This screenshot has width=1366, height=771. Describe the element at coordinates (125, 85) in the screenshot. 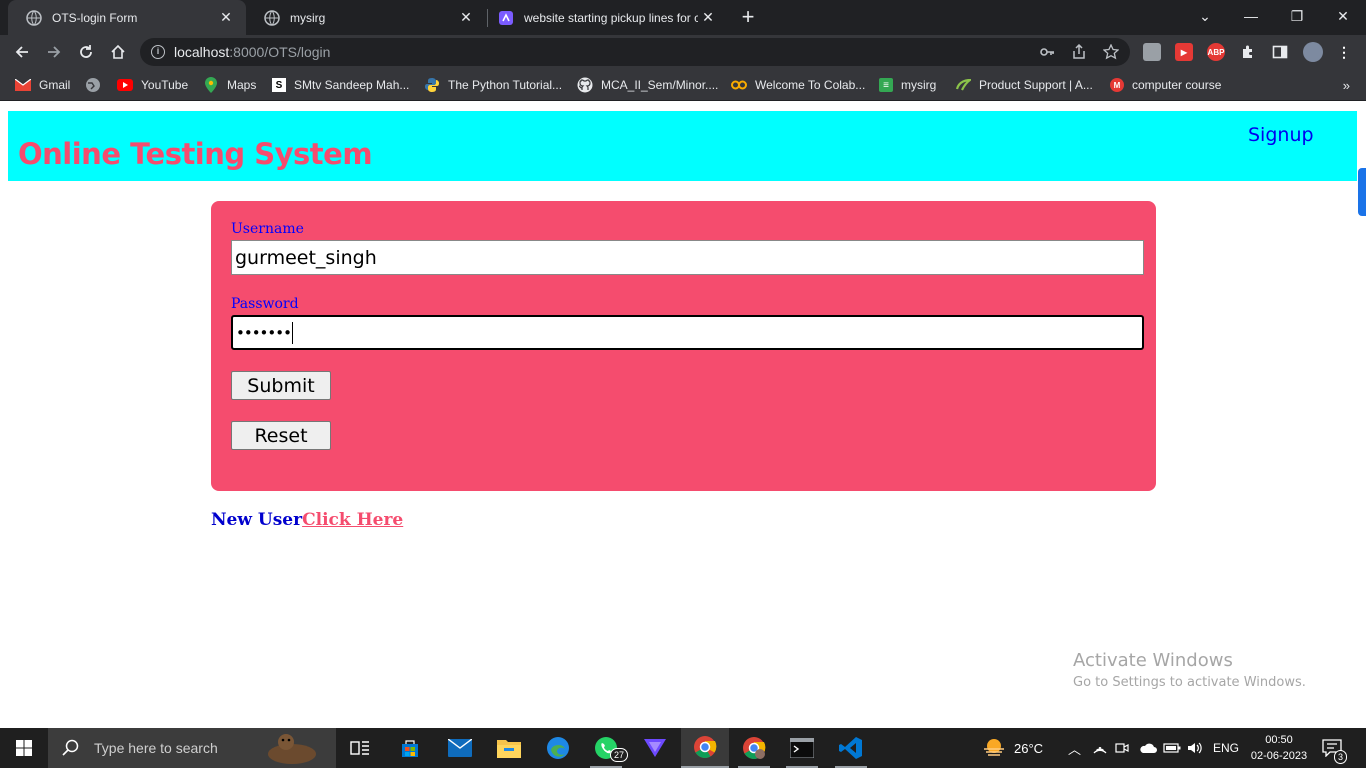

I see `youtube-icon` at that location.